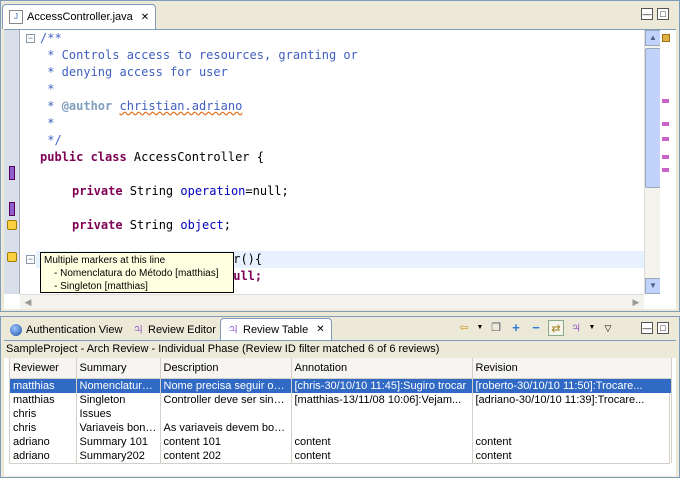  Describe the element at coordinates (572, 368) in the screenshot. I see `column-header-revision: Revision` at that location.